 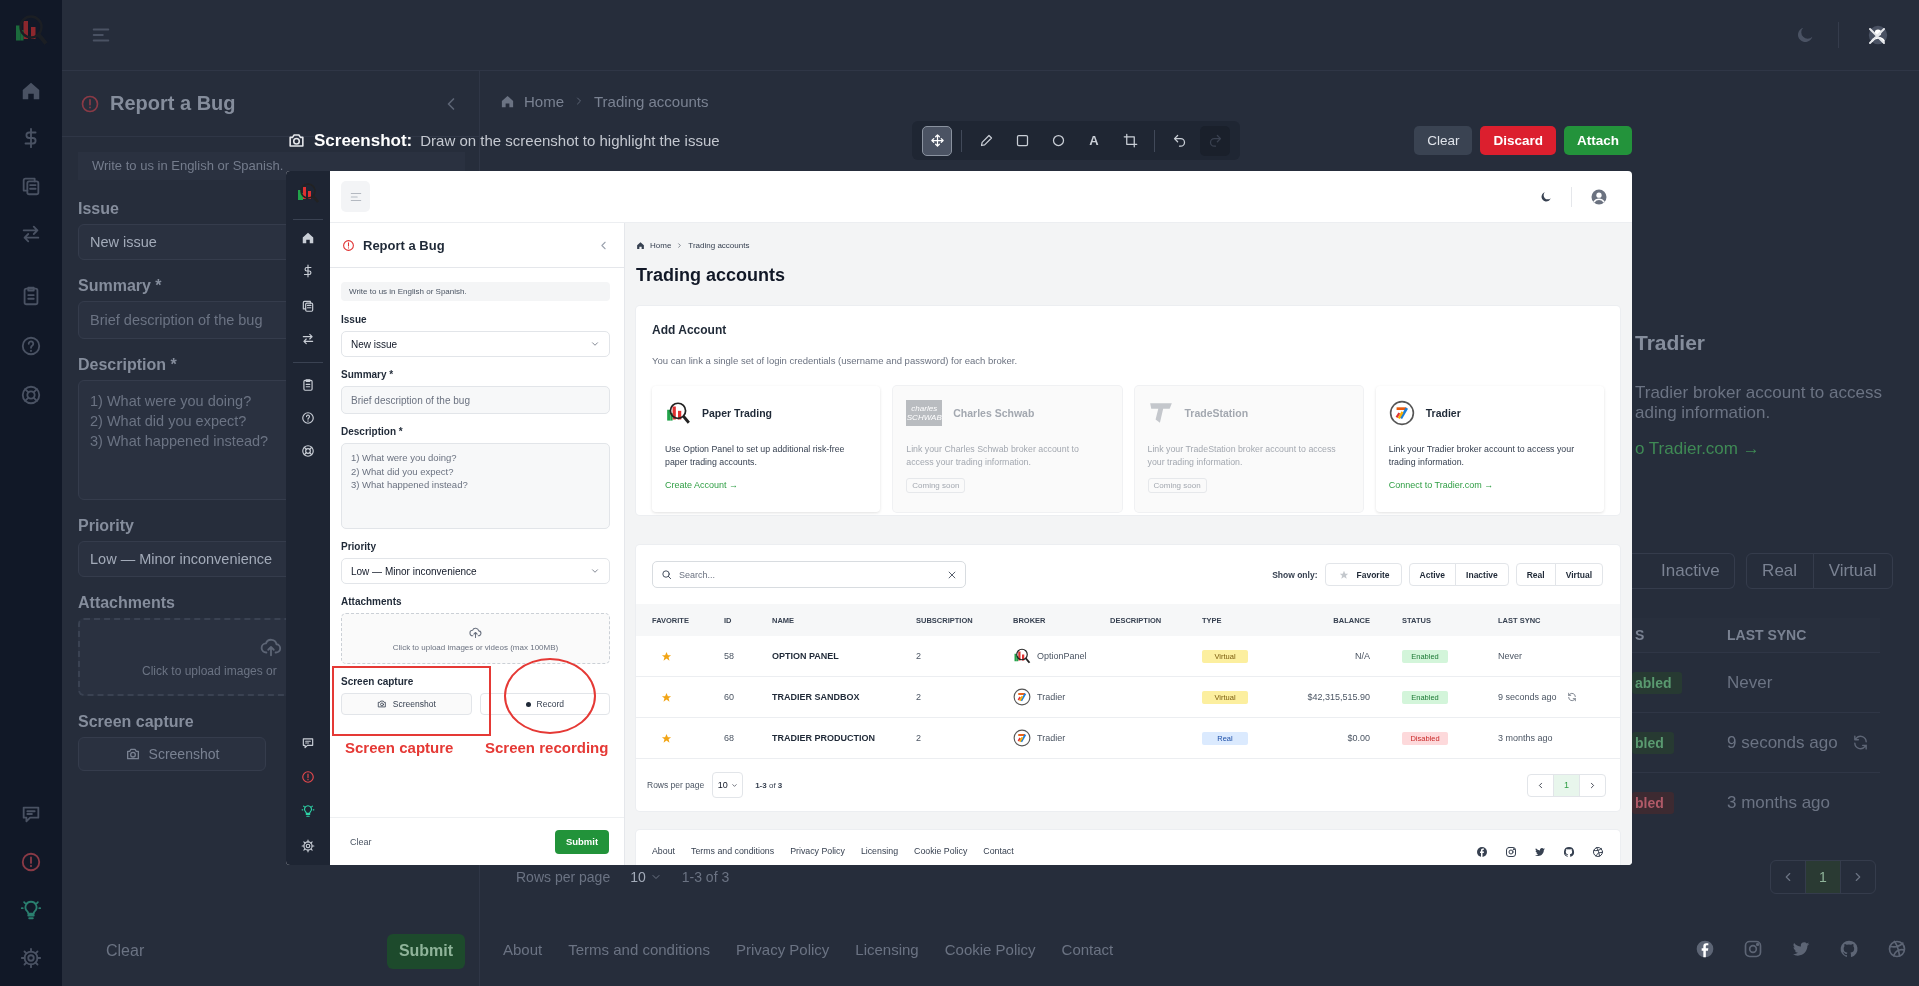 I want to click on dropdown-field: Low — Minor inconvenience, so click(x=475, y=571).